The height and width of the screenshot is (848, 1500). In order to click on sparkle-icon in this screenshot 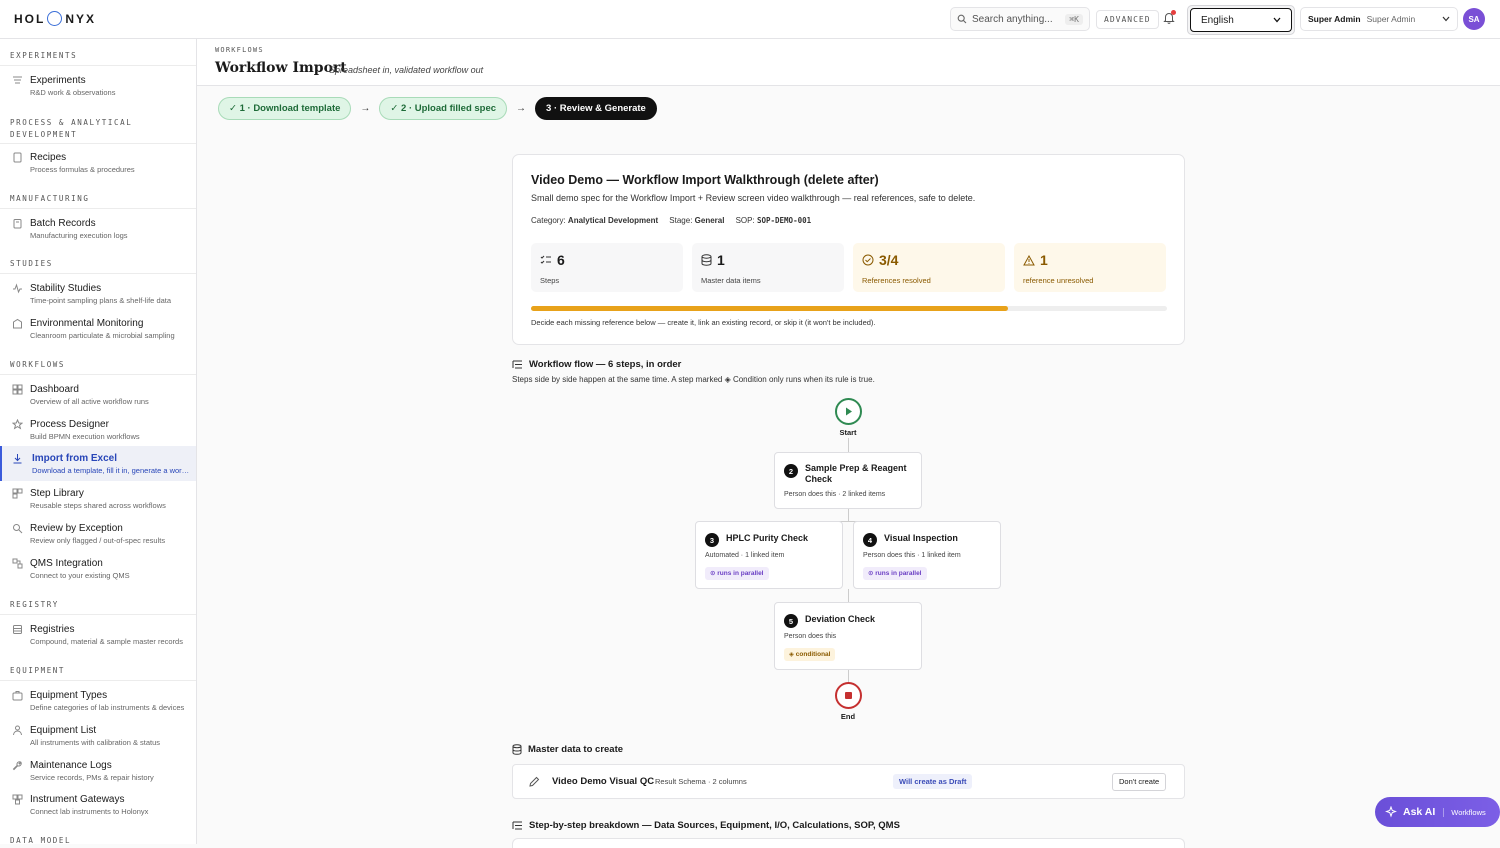, I will do `click(1391, 812)`.